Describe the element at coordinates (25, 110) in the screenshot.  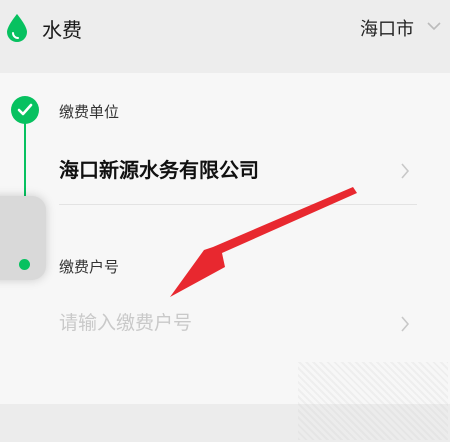
I see `step-complete-check-icon` at that location.